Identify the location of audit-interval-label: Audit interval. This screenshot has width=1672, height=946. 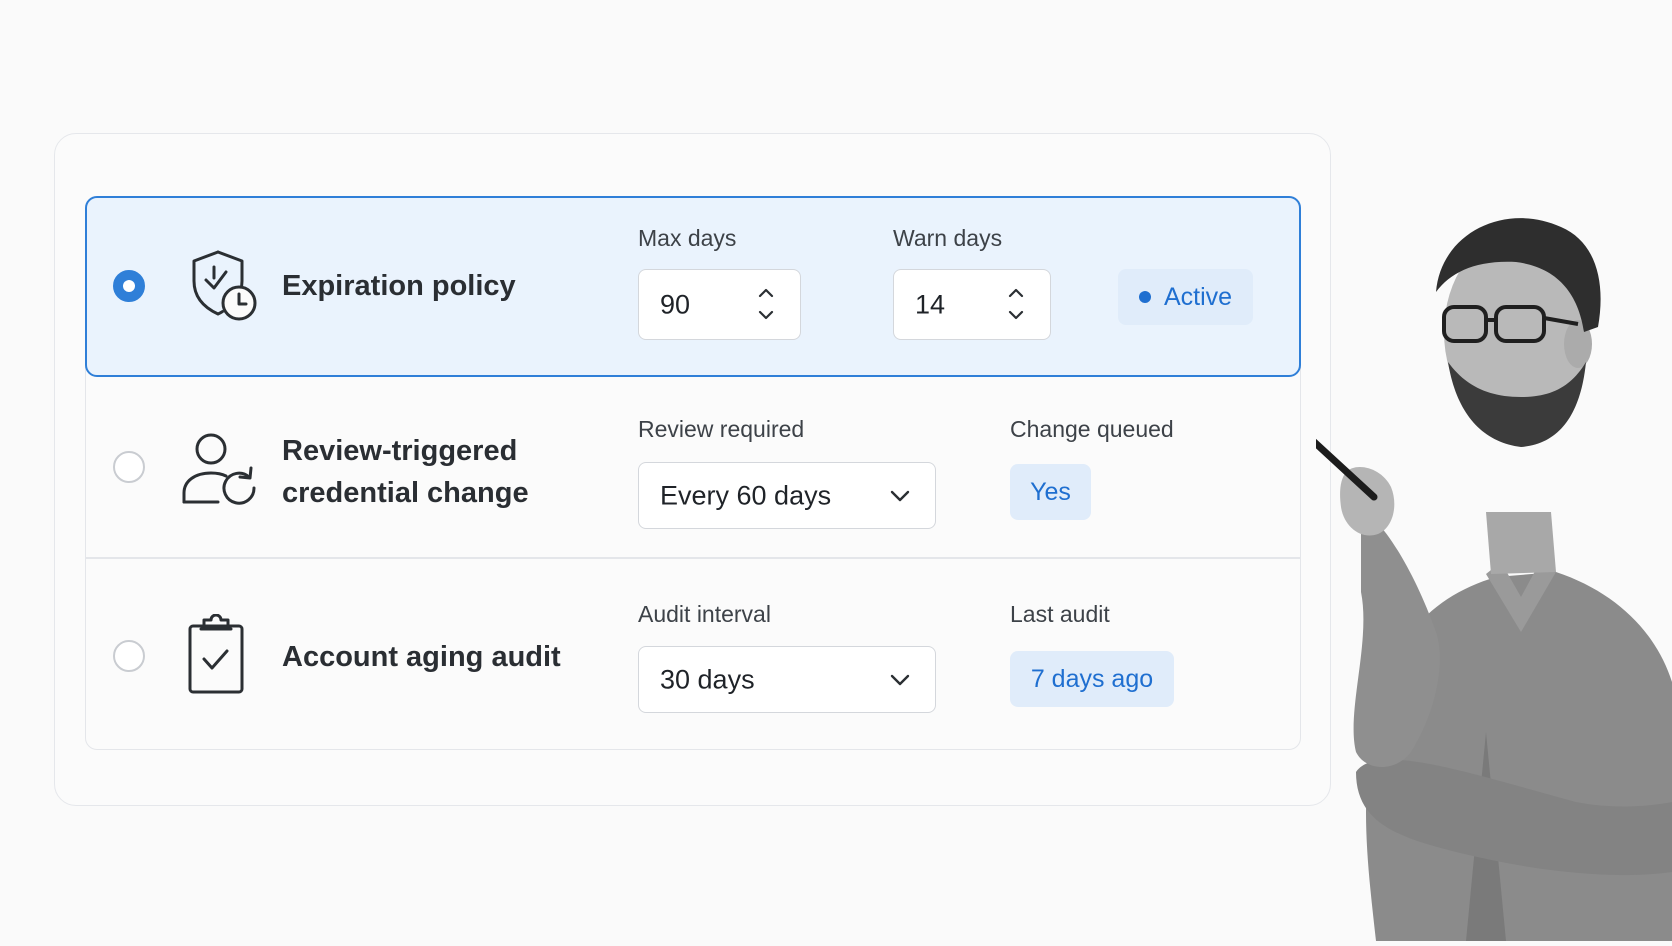
(704, 614).